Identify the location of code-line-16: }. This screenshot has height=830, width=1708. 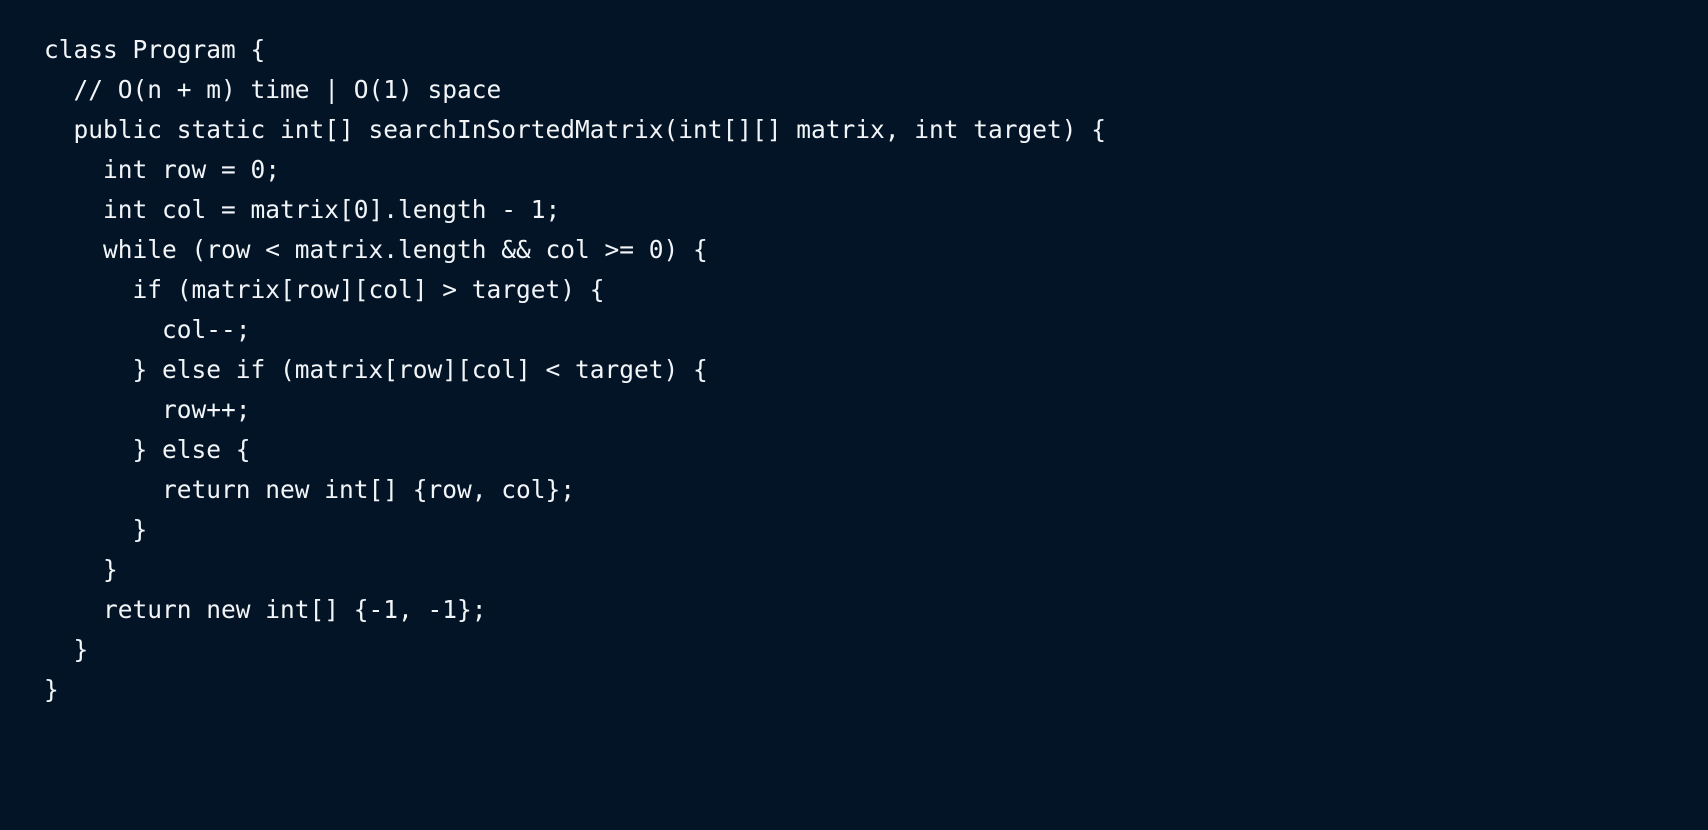
(66, 649).